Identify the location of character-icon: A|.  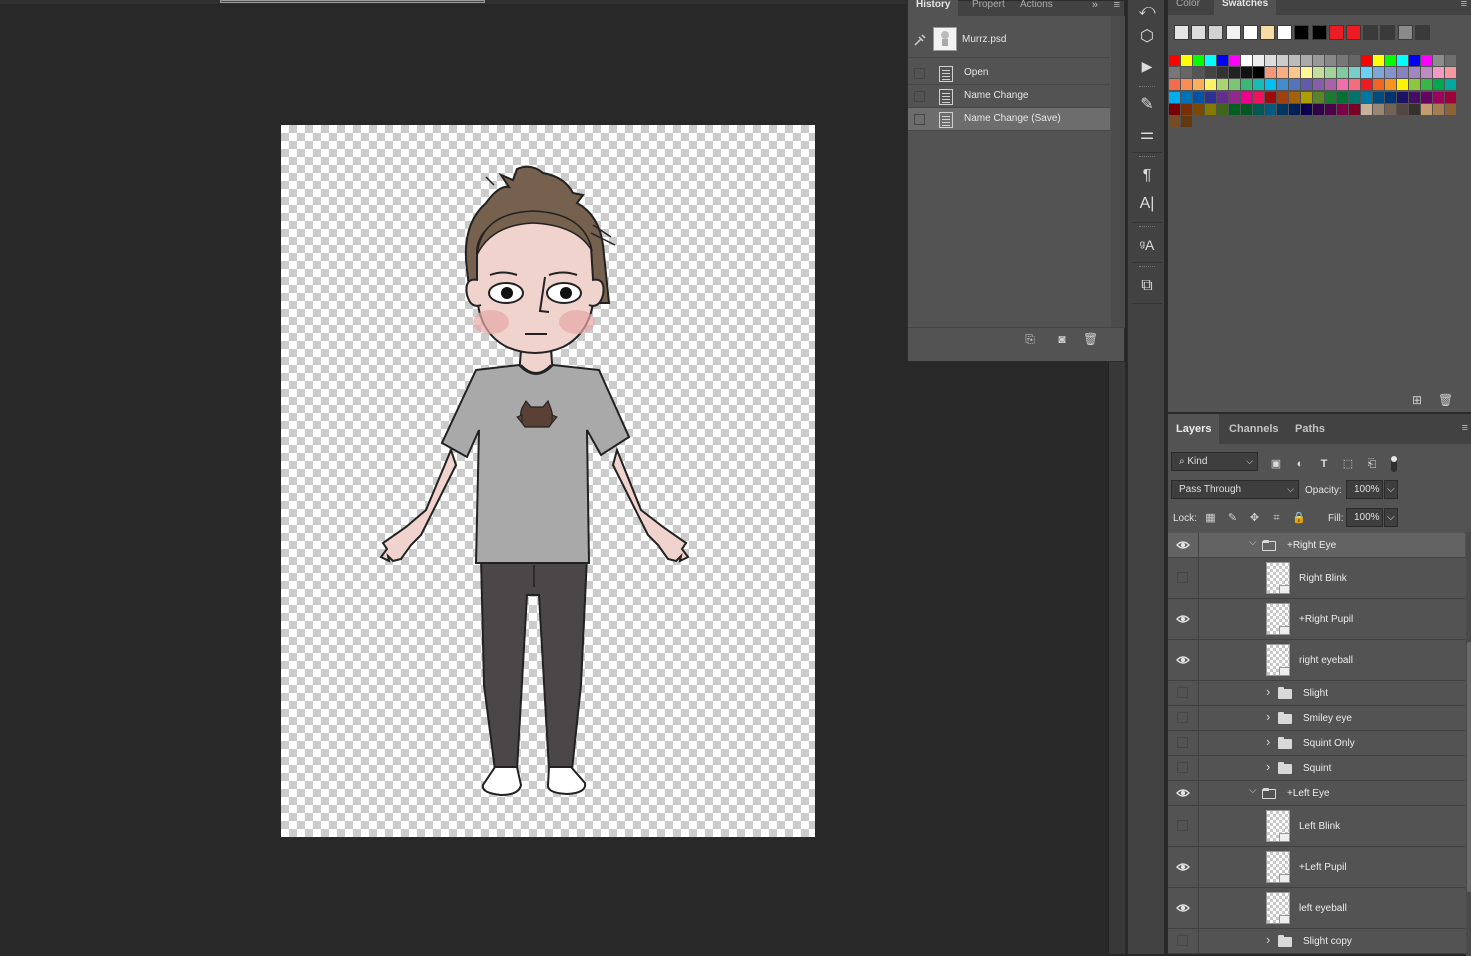
(1147, 204).